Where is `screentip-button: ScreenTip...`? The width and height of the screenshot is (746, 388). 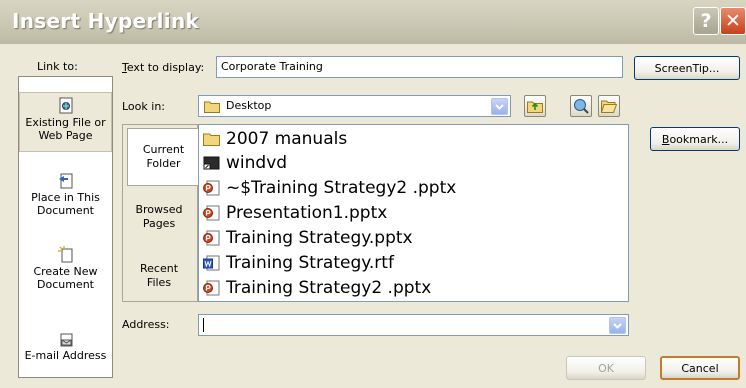 screentip-button: ScreenTip... is located at coordinates (687, 68).